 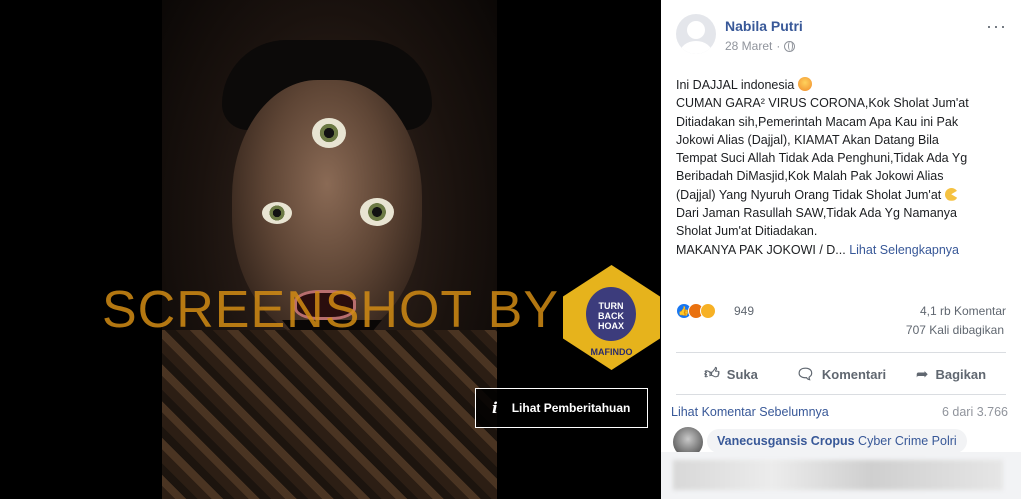 I want to click on comment-tagged-page: Cyber Crime Polri, so click(x=907, y=441).